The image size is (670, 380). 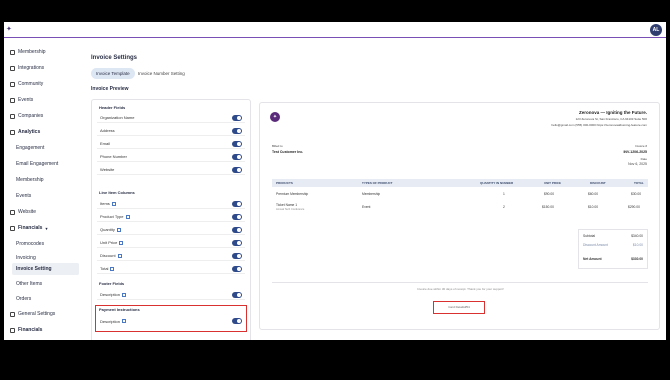 What do you see at coordinates (290, 209) in the screenshot?
I see `product-subtitle: Annual Tech Conference` at bounding box center [290, 209].